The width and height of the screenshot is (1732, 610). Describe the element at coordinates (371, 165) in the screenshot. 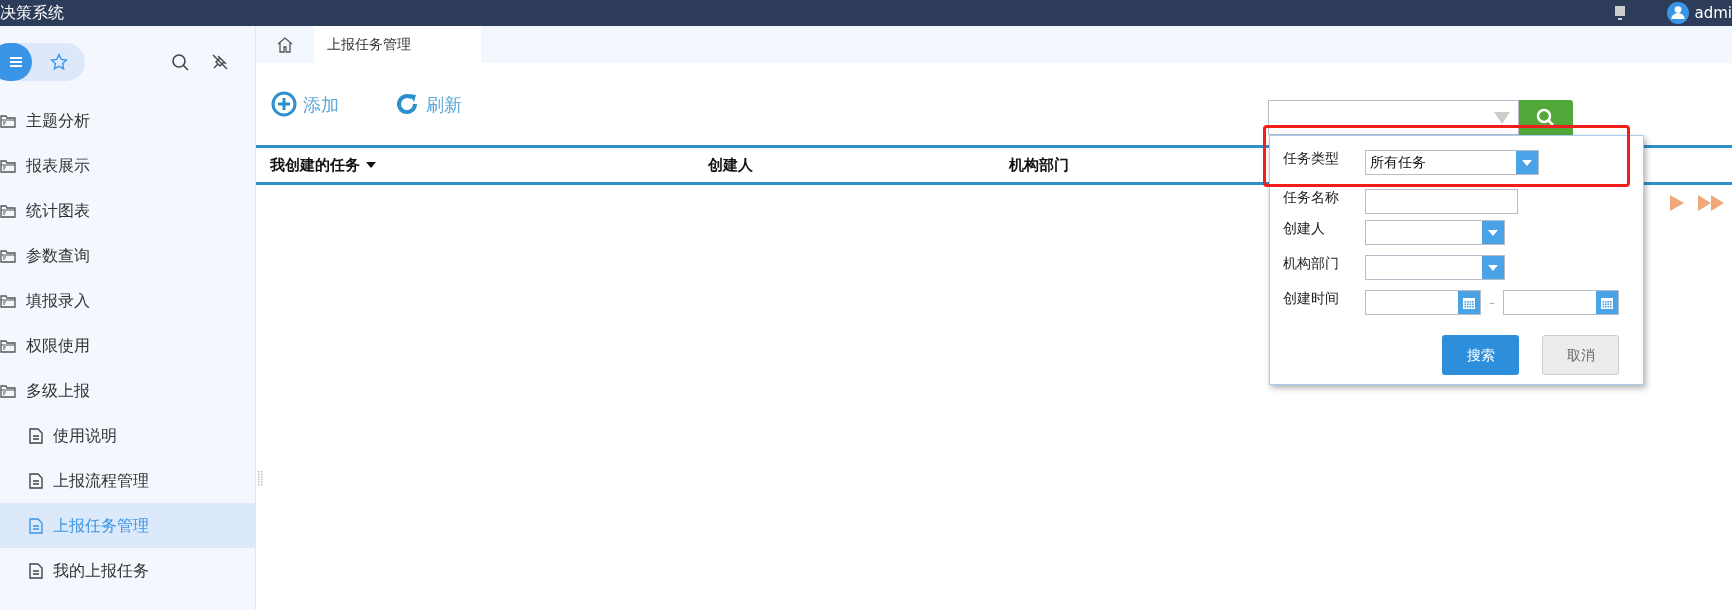

I see `caret-icon` at that location.